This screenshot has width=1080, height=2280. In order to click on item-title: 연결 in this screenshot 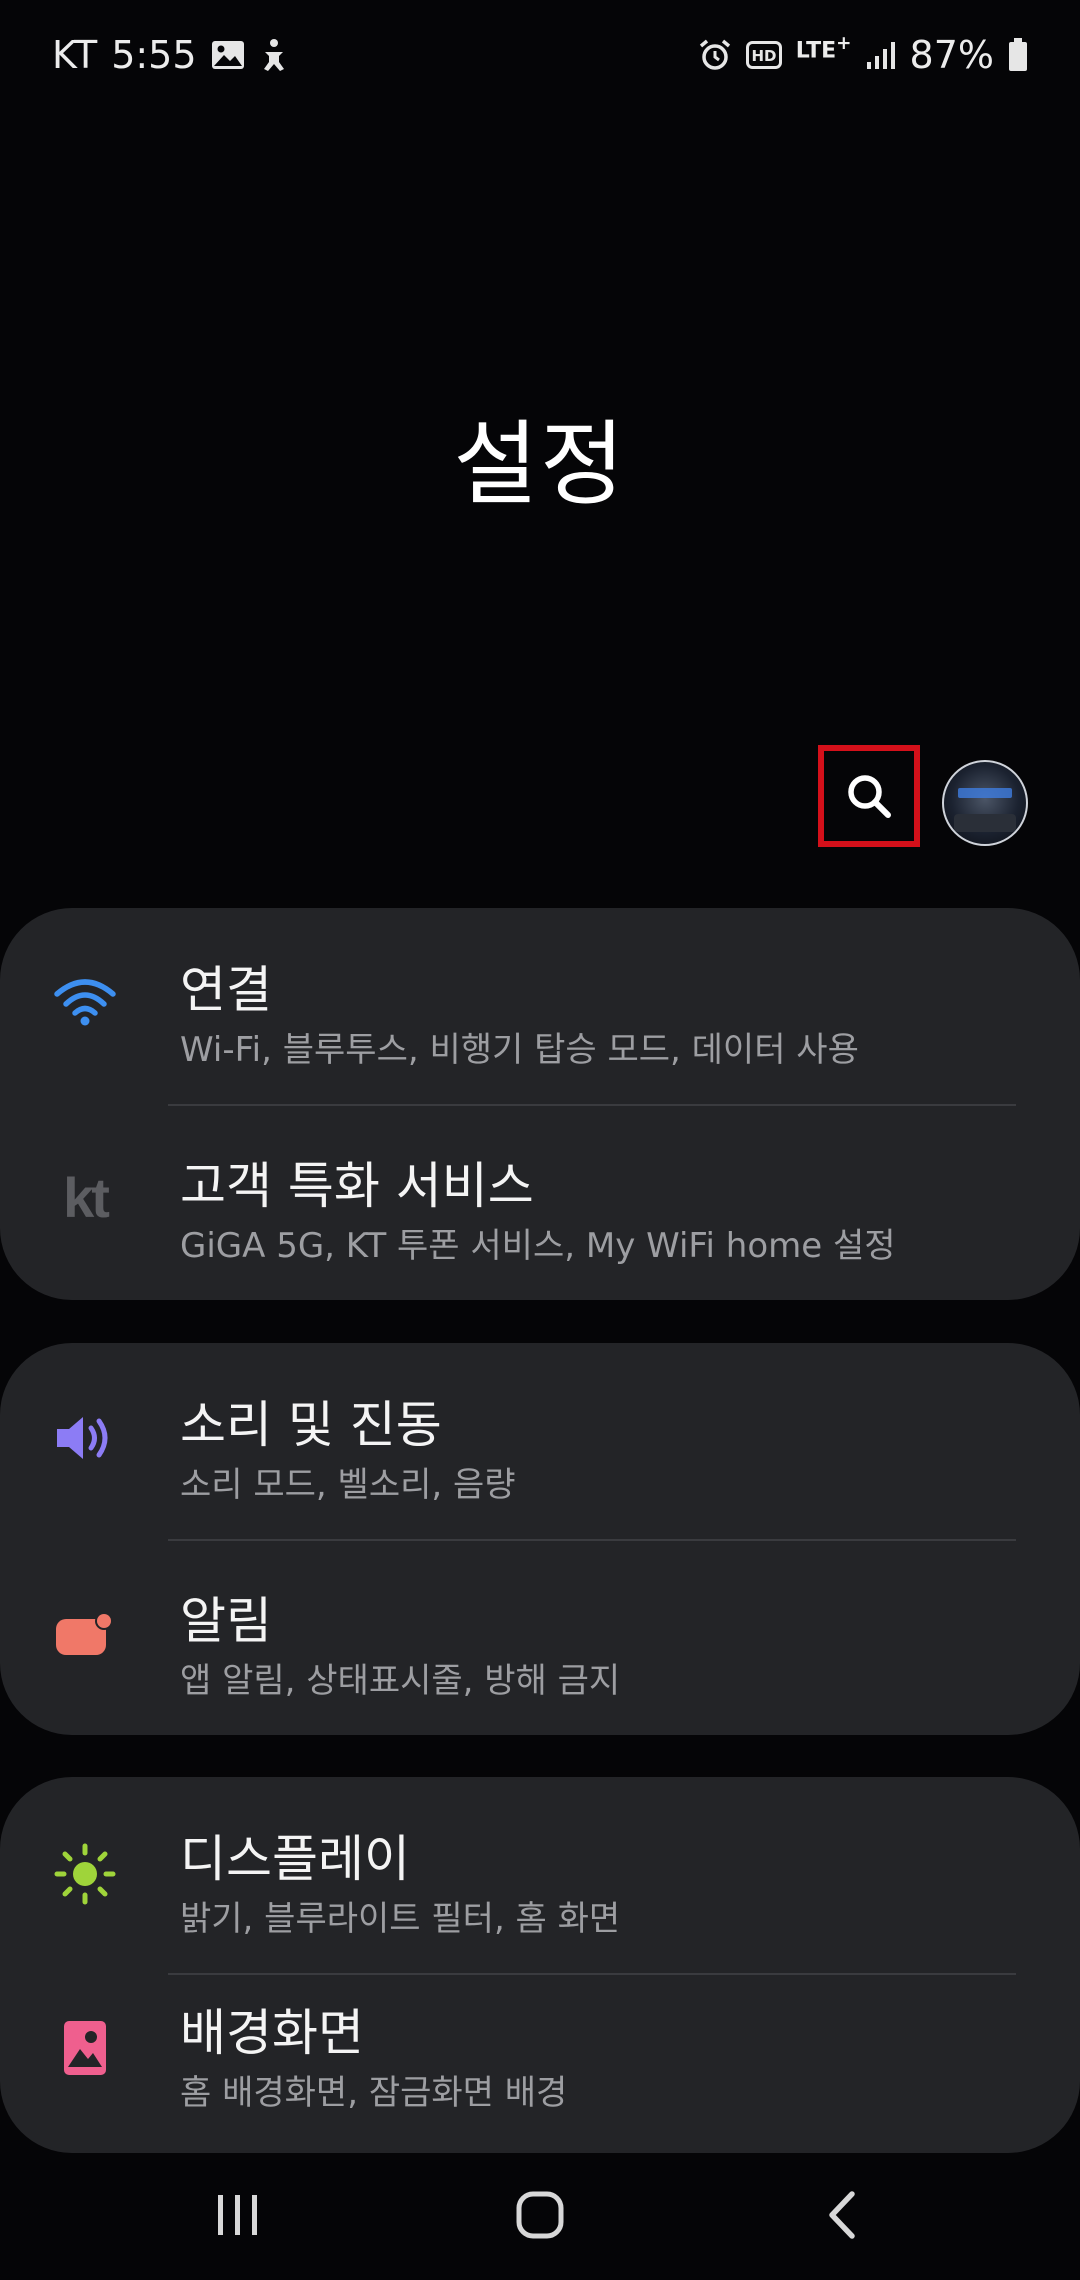, I will do `click(226, 990)`.